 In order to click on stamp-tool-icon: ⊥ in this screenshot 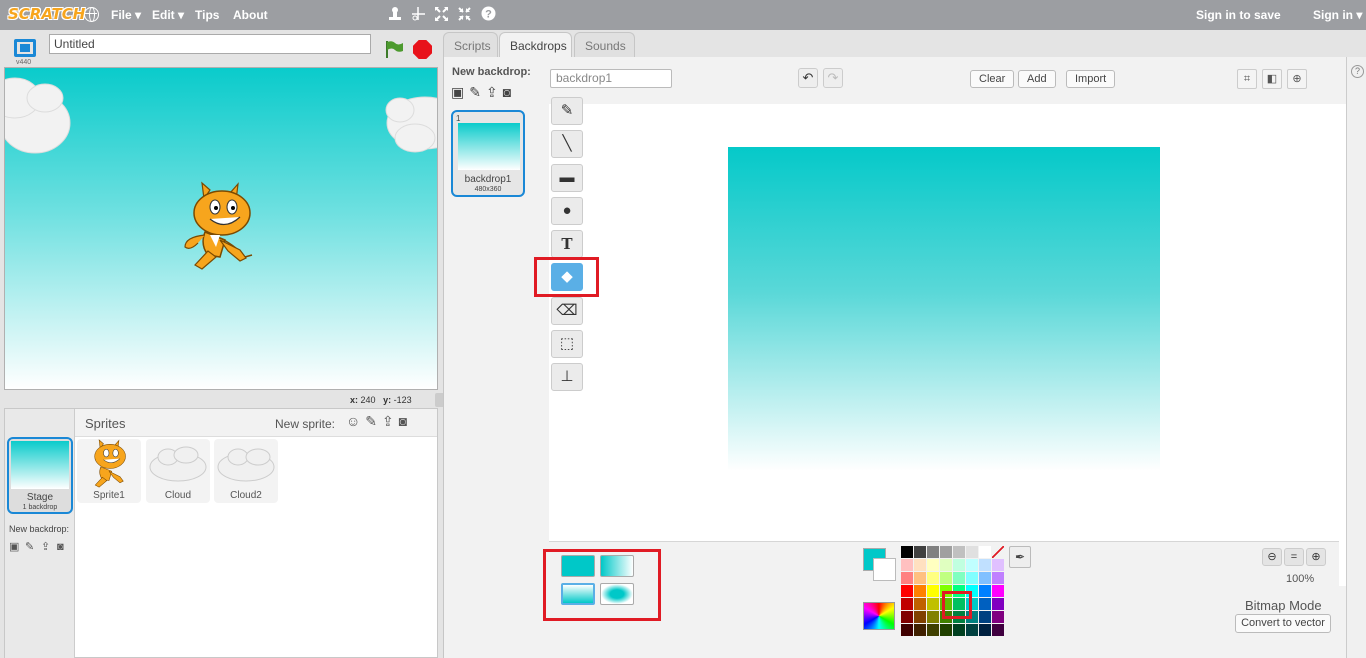, I will do `click(567, 377)`.